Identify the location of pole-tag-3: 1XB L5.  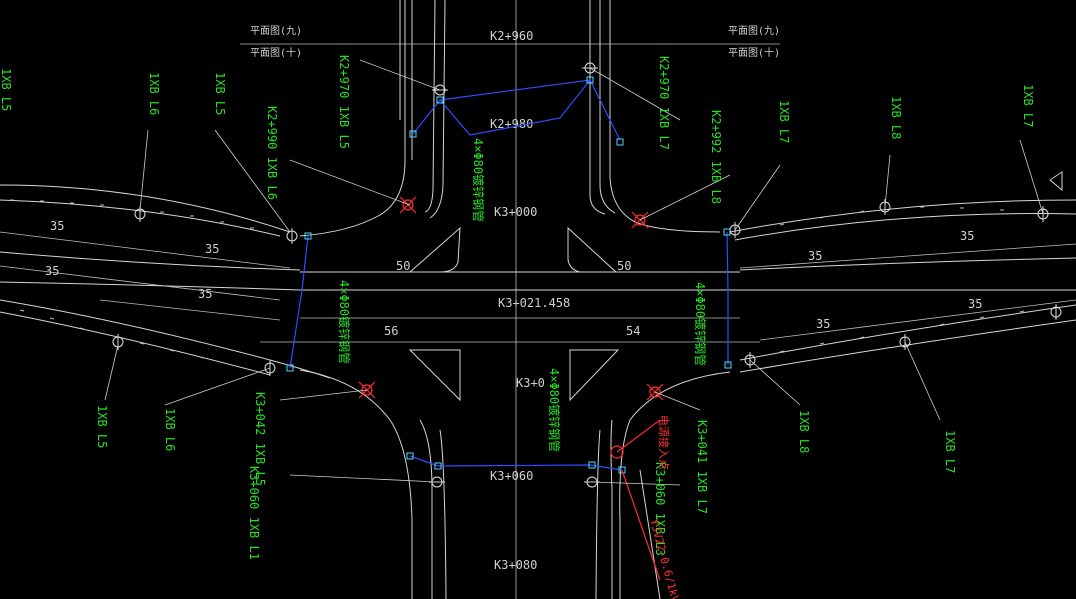
(220, 93).